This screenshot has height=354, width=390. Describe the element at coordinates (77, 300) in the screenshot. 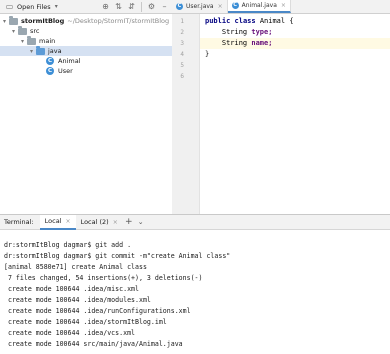

I see `terminal-line: create mode 100644 .idea/modules.xml` at that location.